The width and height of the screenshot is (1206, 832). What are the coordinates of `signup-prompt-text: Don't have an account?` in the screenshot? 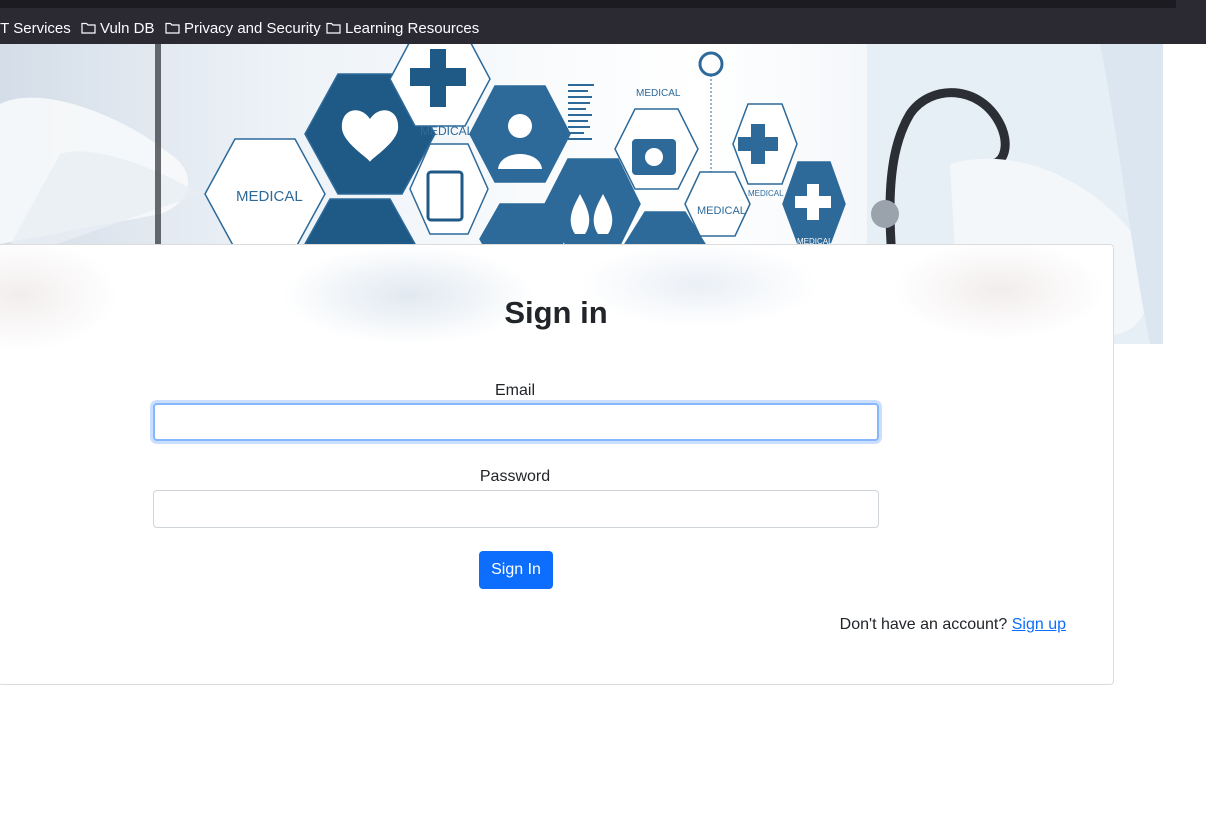 It's located at (923, 624).